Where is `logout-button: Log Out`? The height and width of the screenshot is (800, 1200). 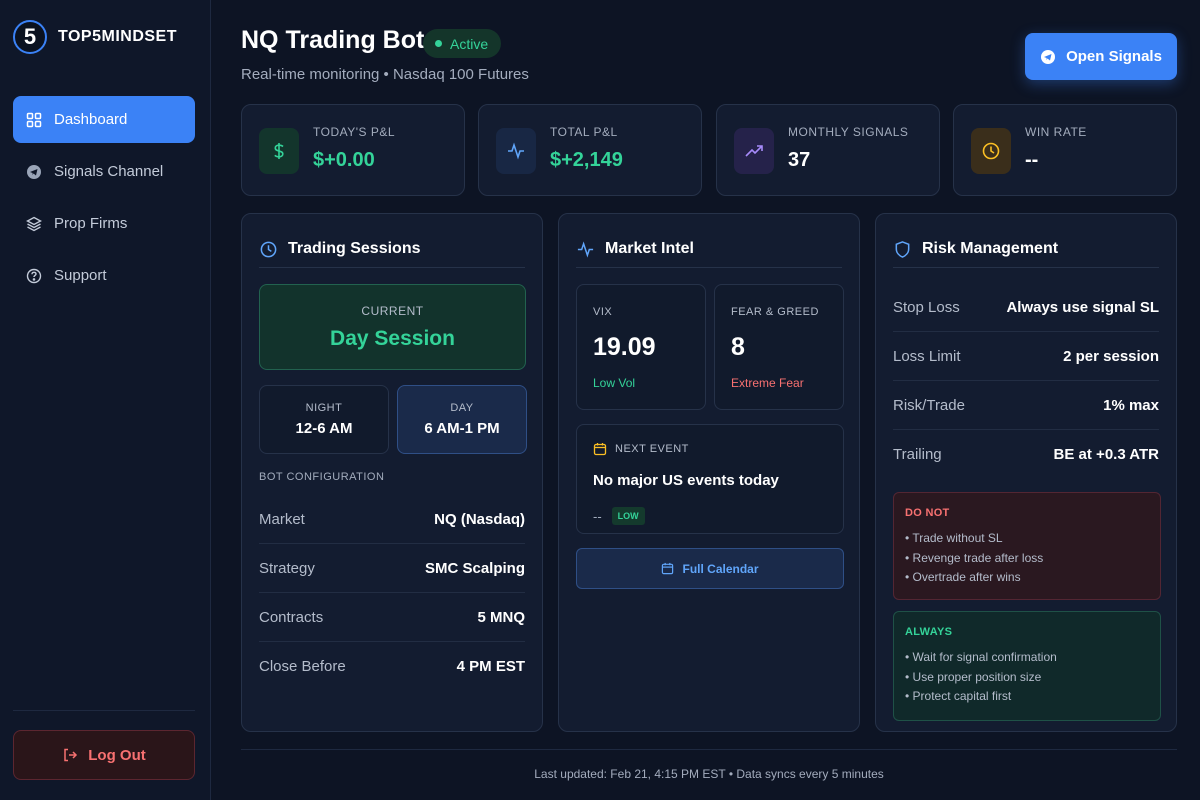
logout-button: Log Out is located at coordinates (104, 755).